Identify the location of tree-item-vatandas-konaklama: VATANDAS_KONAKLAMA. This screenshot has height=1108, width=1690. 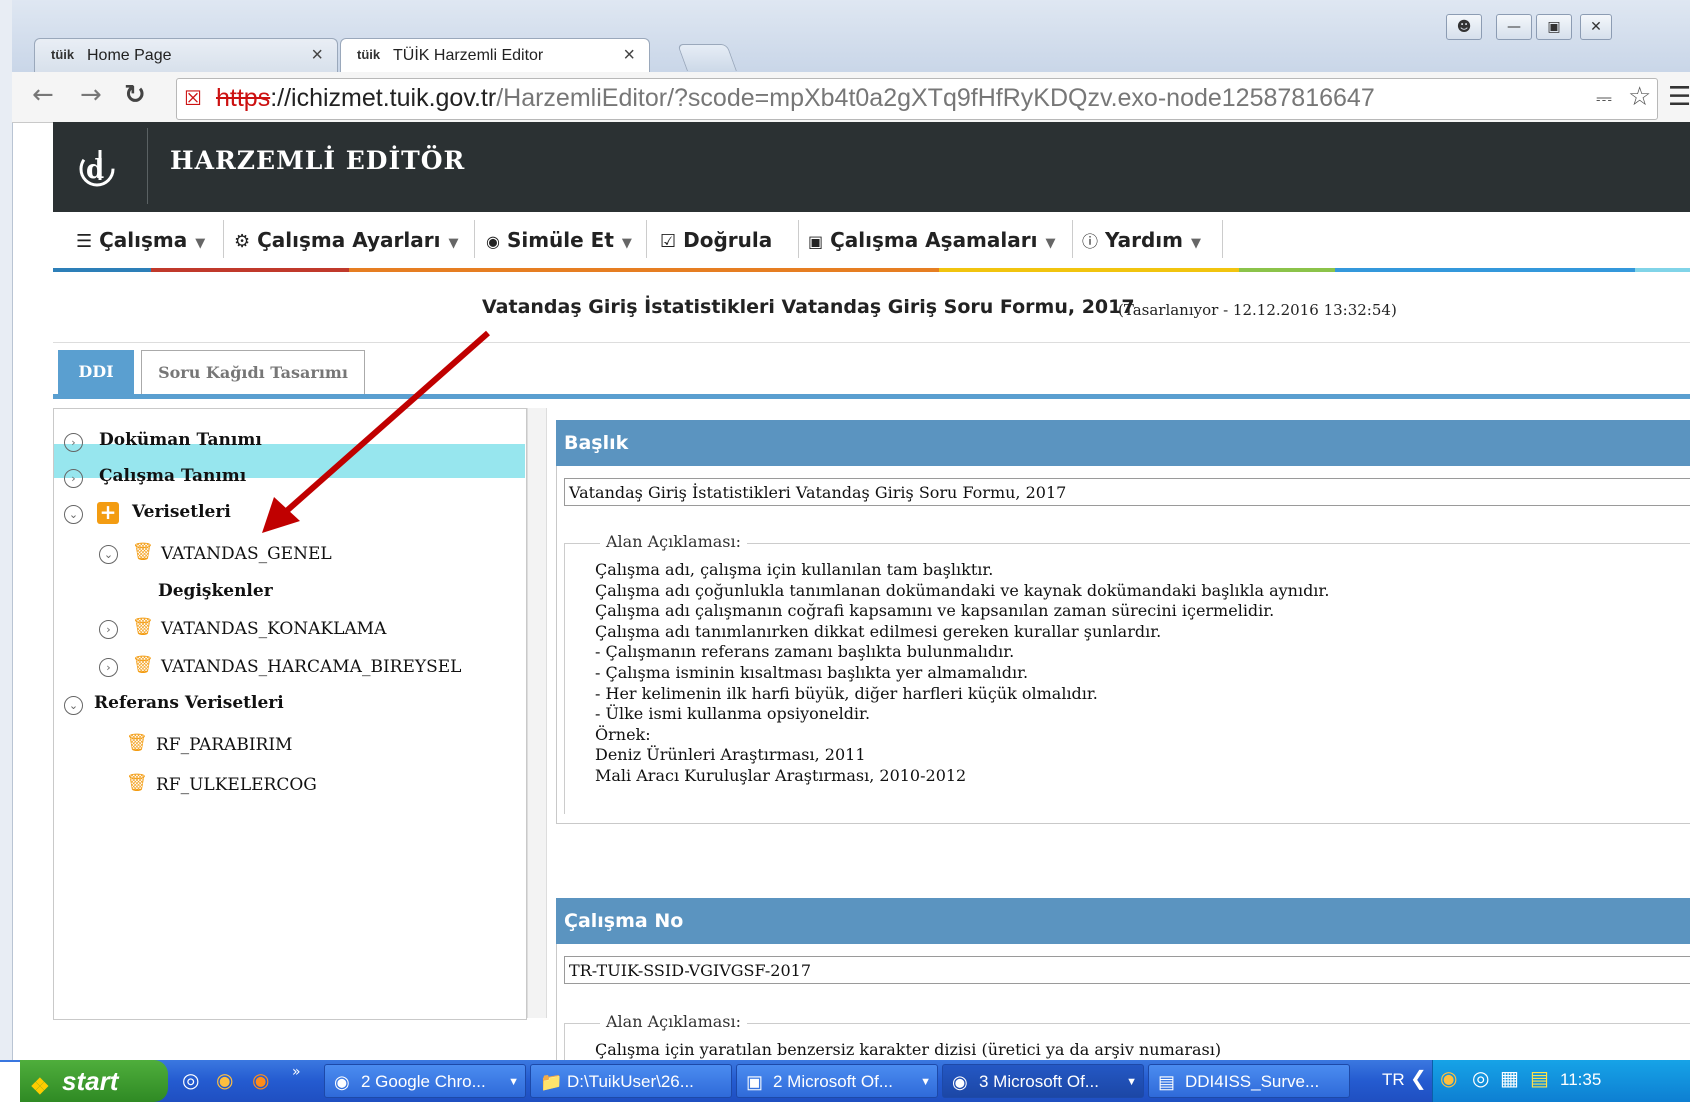
(273, 629).